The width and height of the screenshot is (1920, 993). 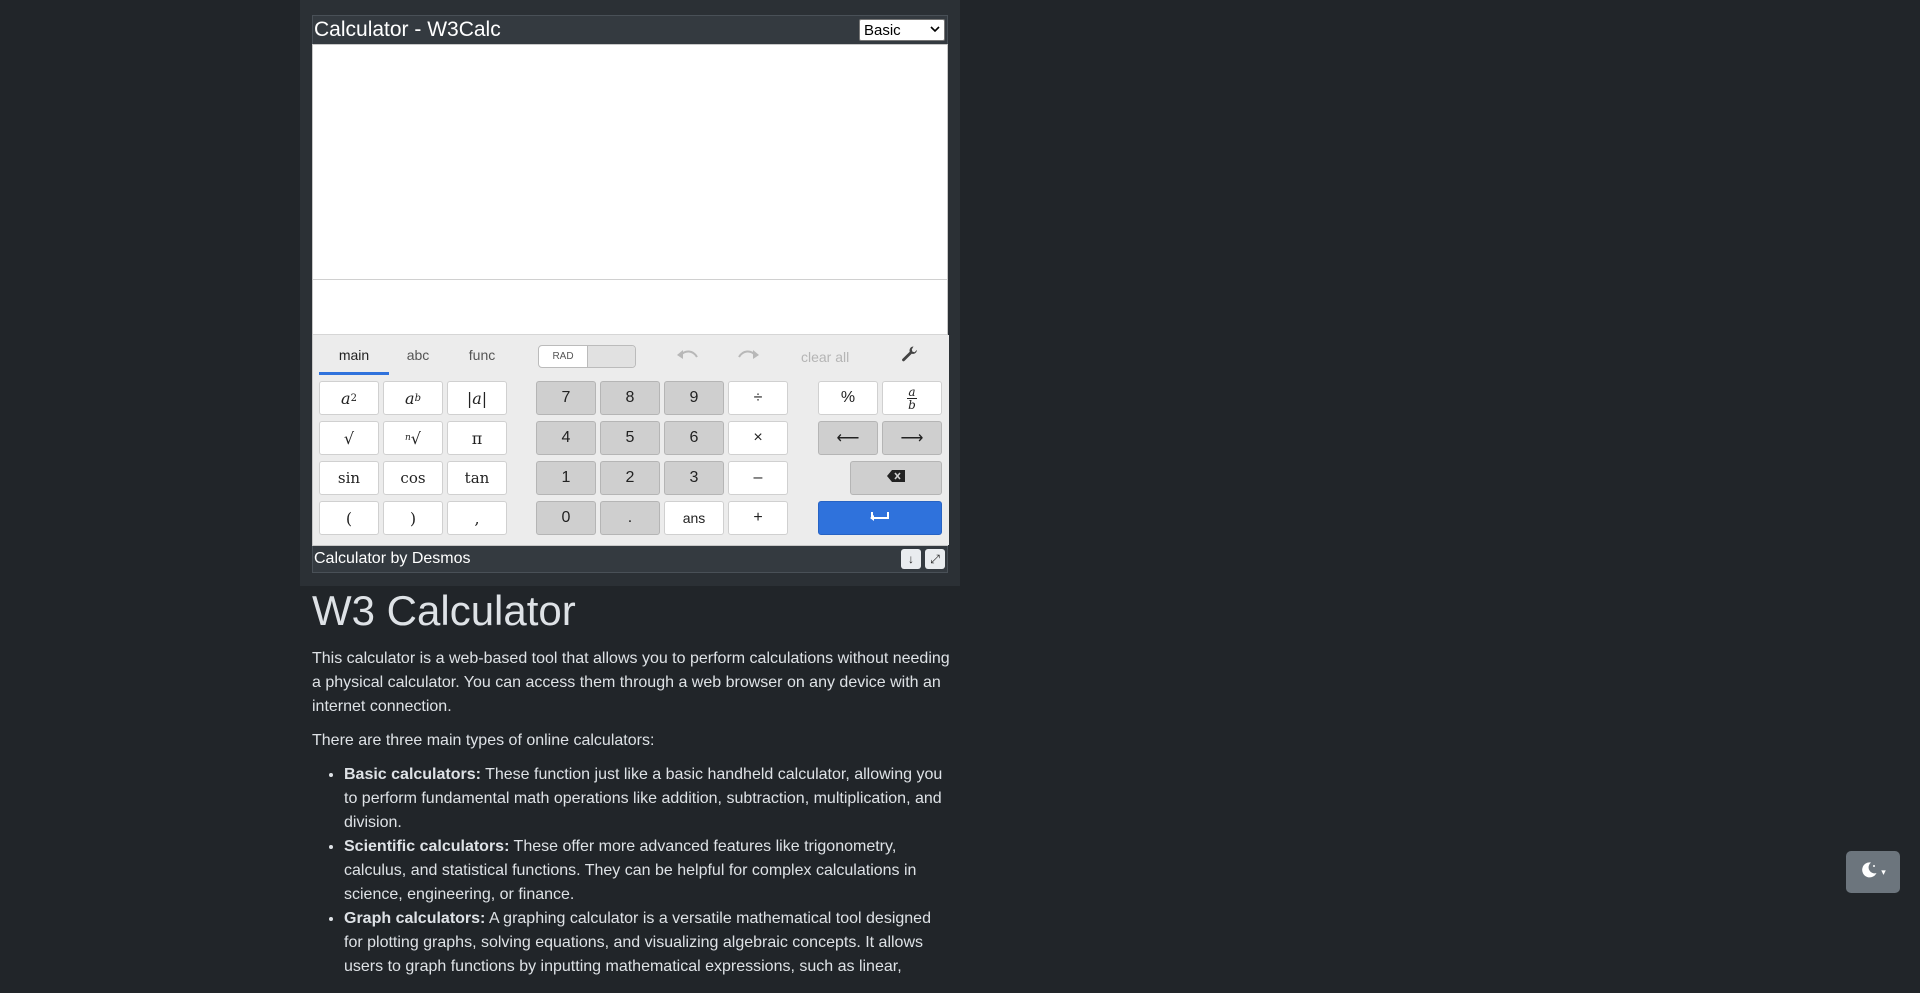 I want to click on nth-root-symbol: √, so click(x=415, y=438).